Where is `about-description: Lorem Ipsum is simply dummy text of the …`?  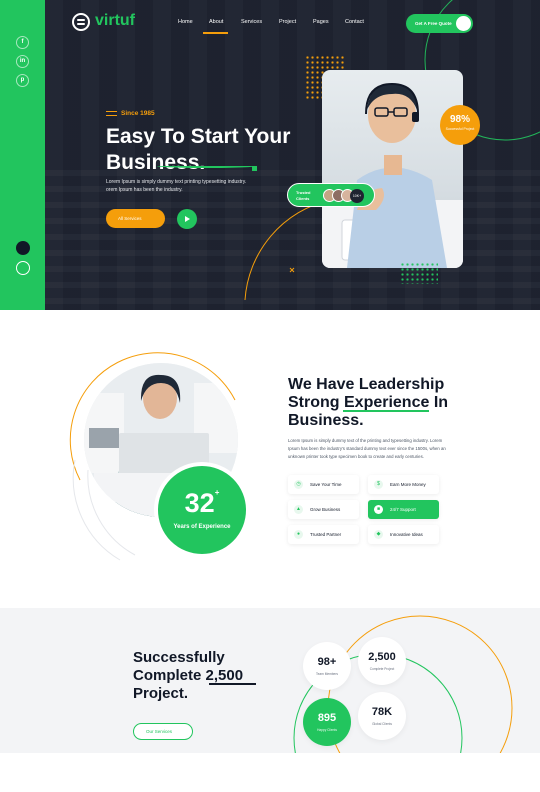
about-description: Lorem Ipsum is simply dummy text of the … is located at coordinates (367, 448).